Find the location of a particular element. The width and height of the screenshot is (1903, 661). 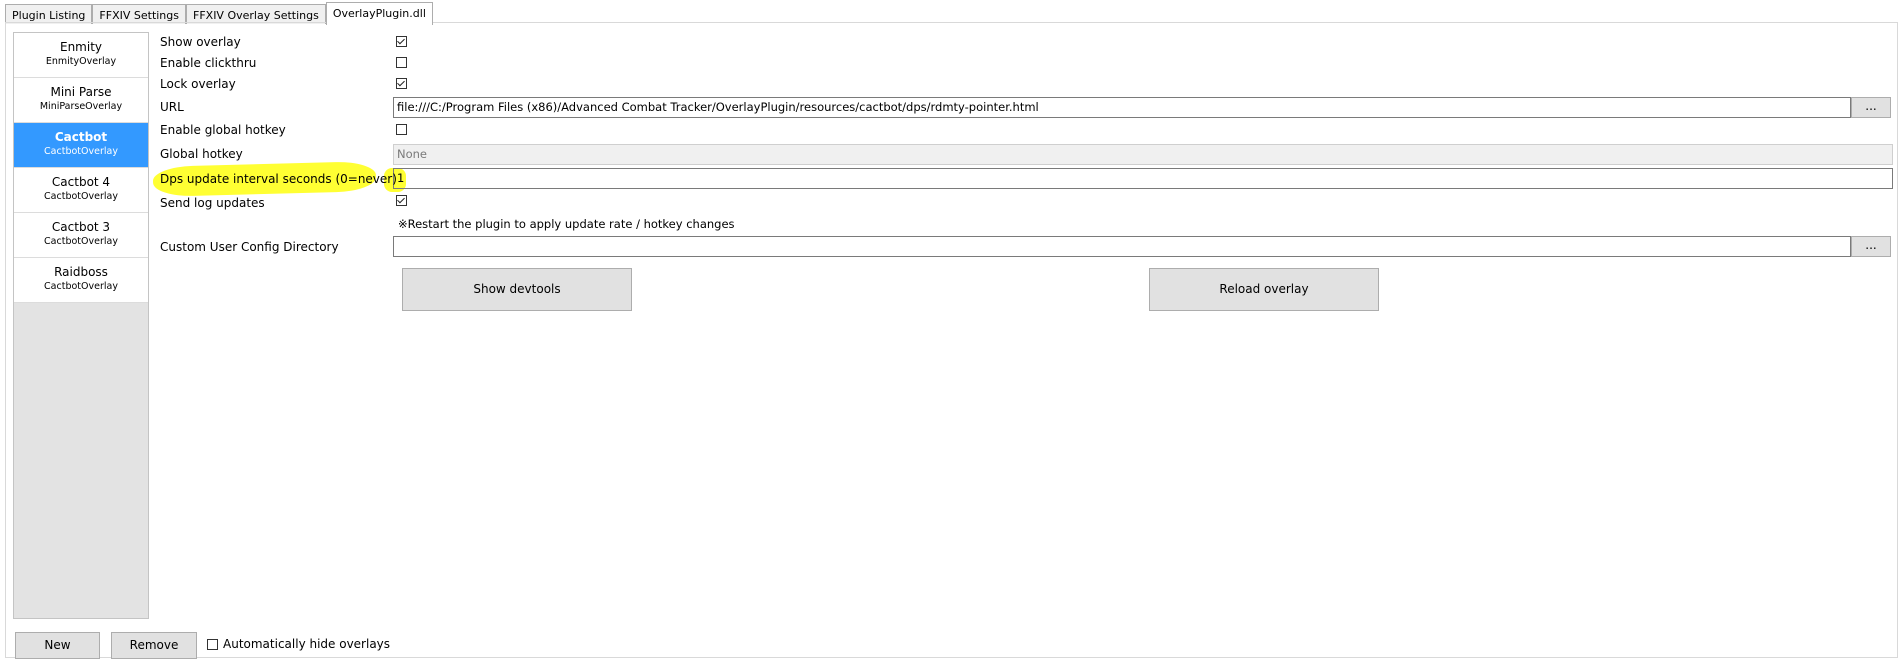

overlay-type: EnmityOverlay is located at coordinates (81, 61).